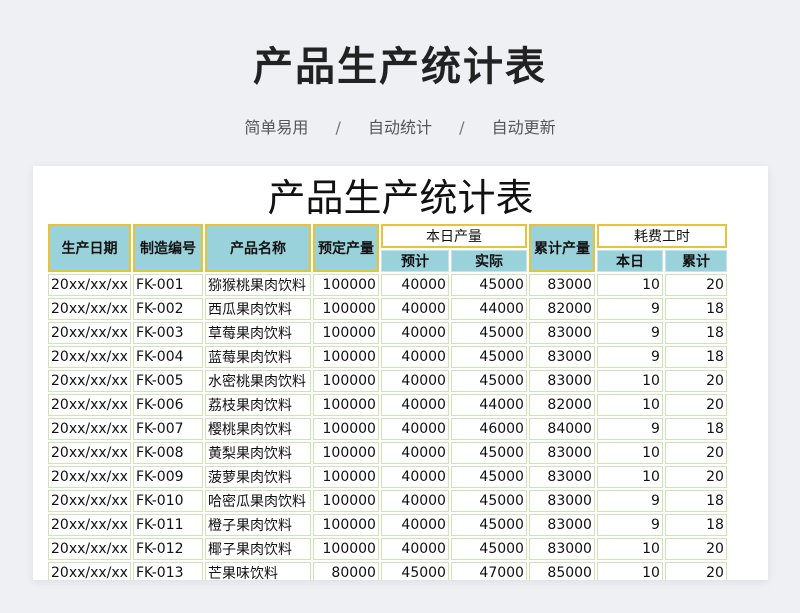 This screenshot has width=800, height=613. I want to click on name-cell: 哈密瓜果肉饮料, so click(257, 501).